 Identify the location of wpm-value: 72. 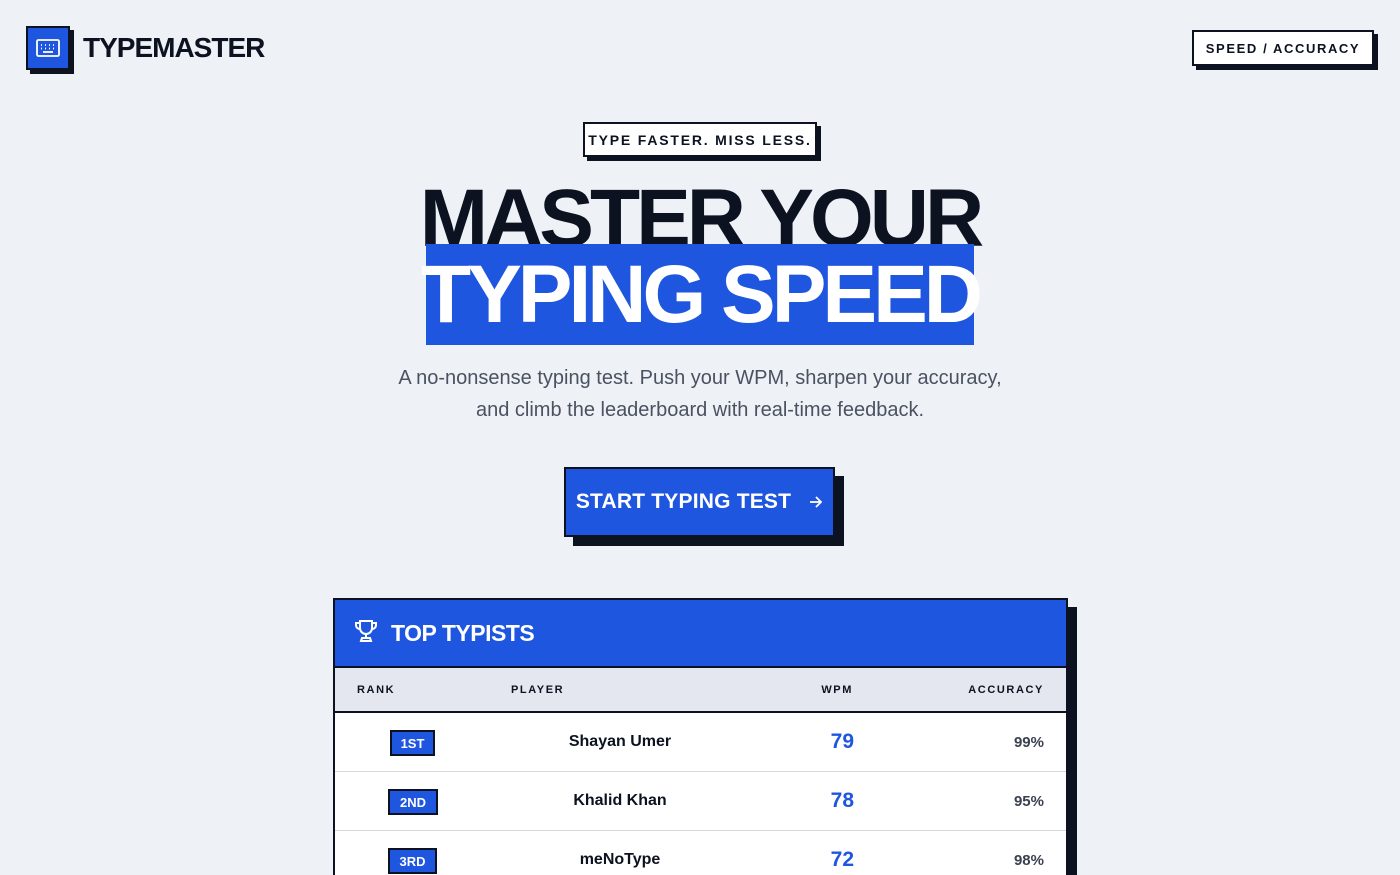
(842, 859).